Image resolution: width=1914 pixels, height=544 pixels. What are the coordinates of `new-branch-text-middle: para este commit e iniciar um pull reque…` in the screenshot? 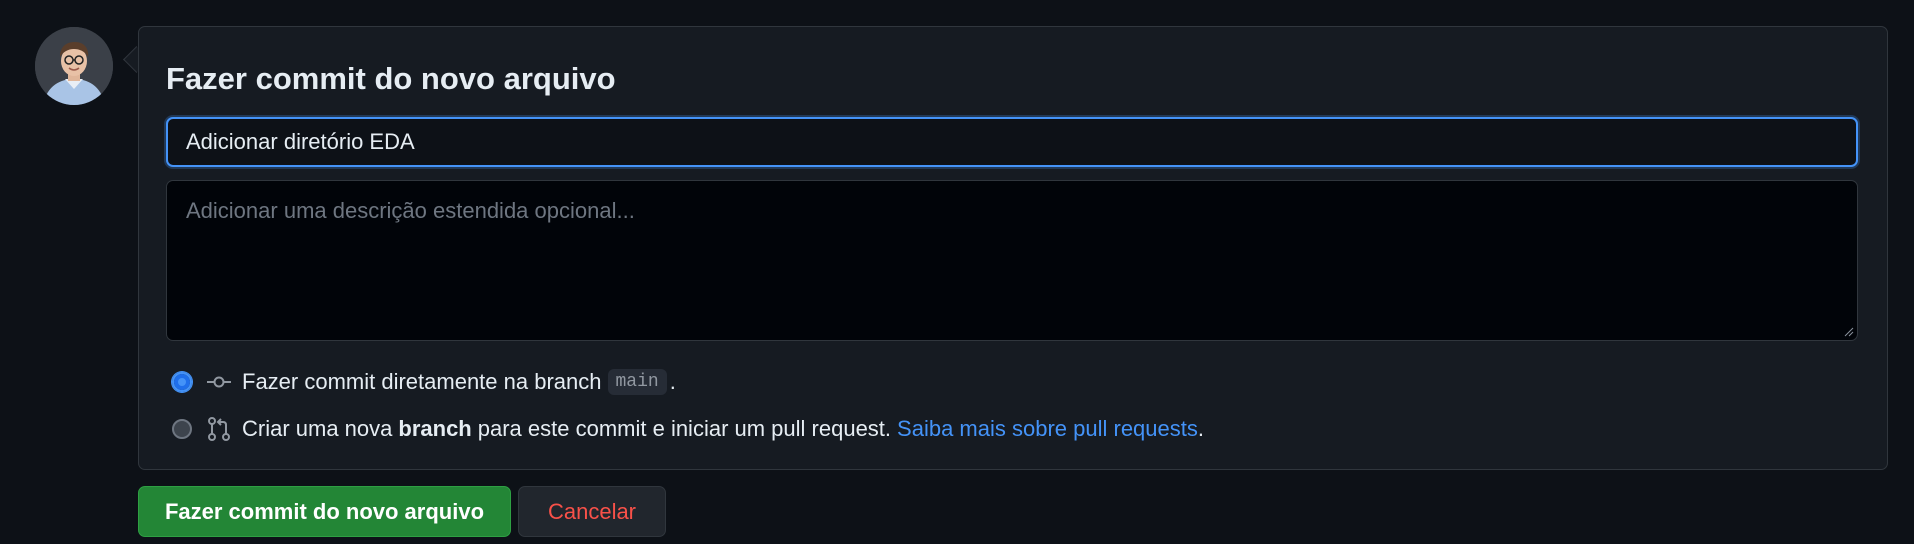 It's located at (684, 428).